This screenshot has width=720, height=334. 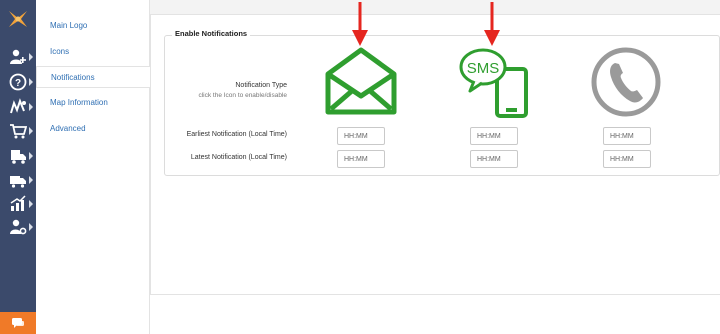 I want to click on subnav-item-icons: Icons, so click(x=93, y=51).